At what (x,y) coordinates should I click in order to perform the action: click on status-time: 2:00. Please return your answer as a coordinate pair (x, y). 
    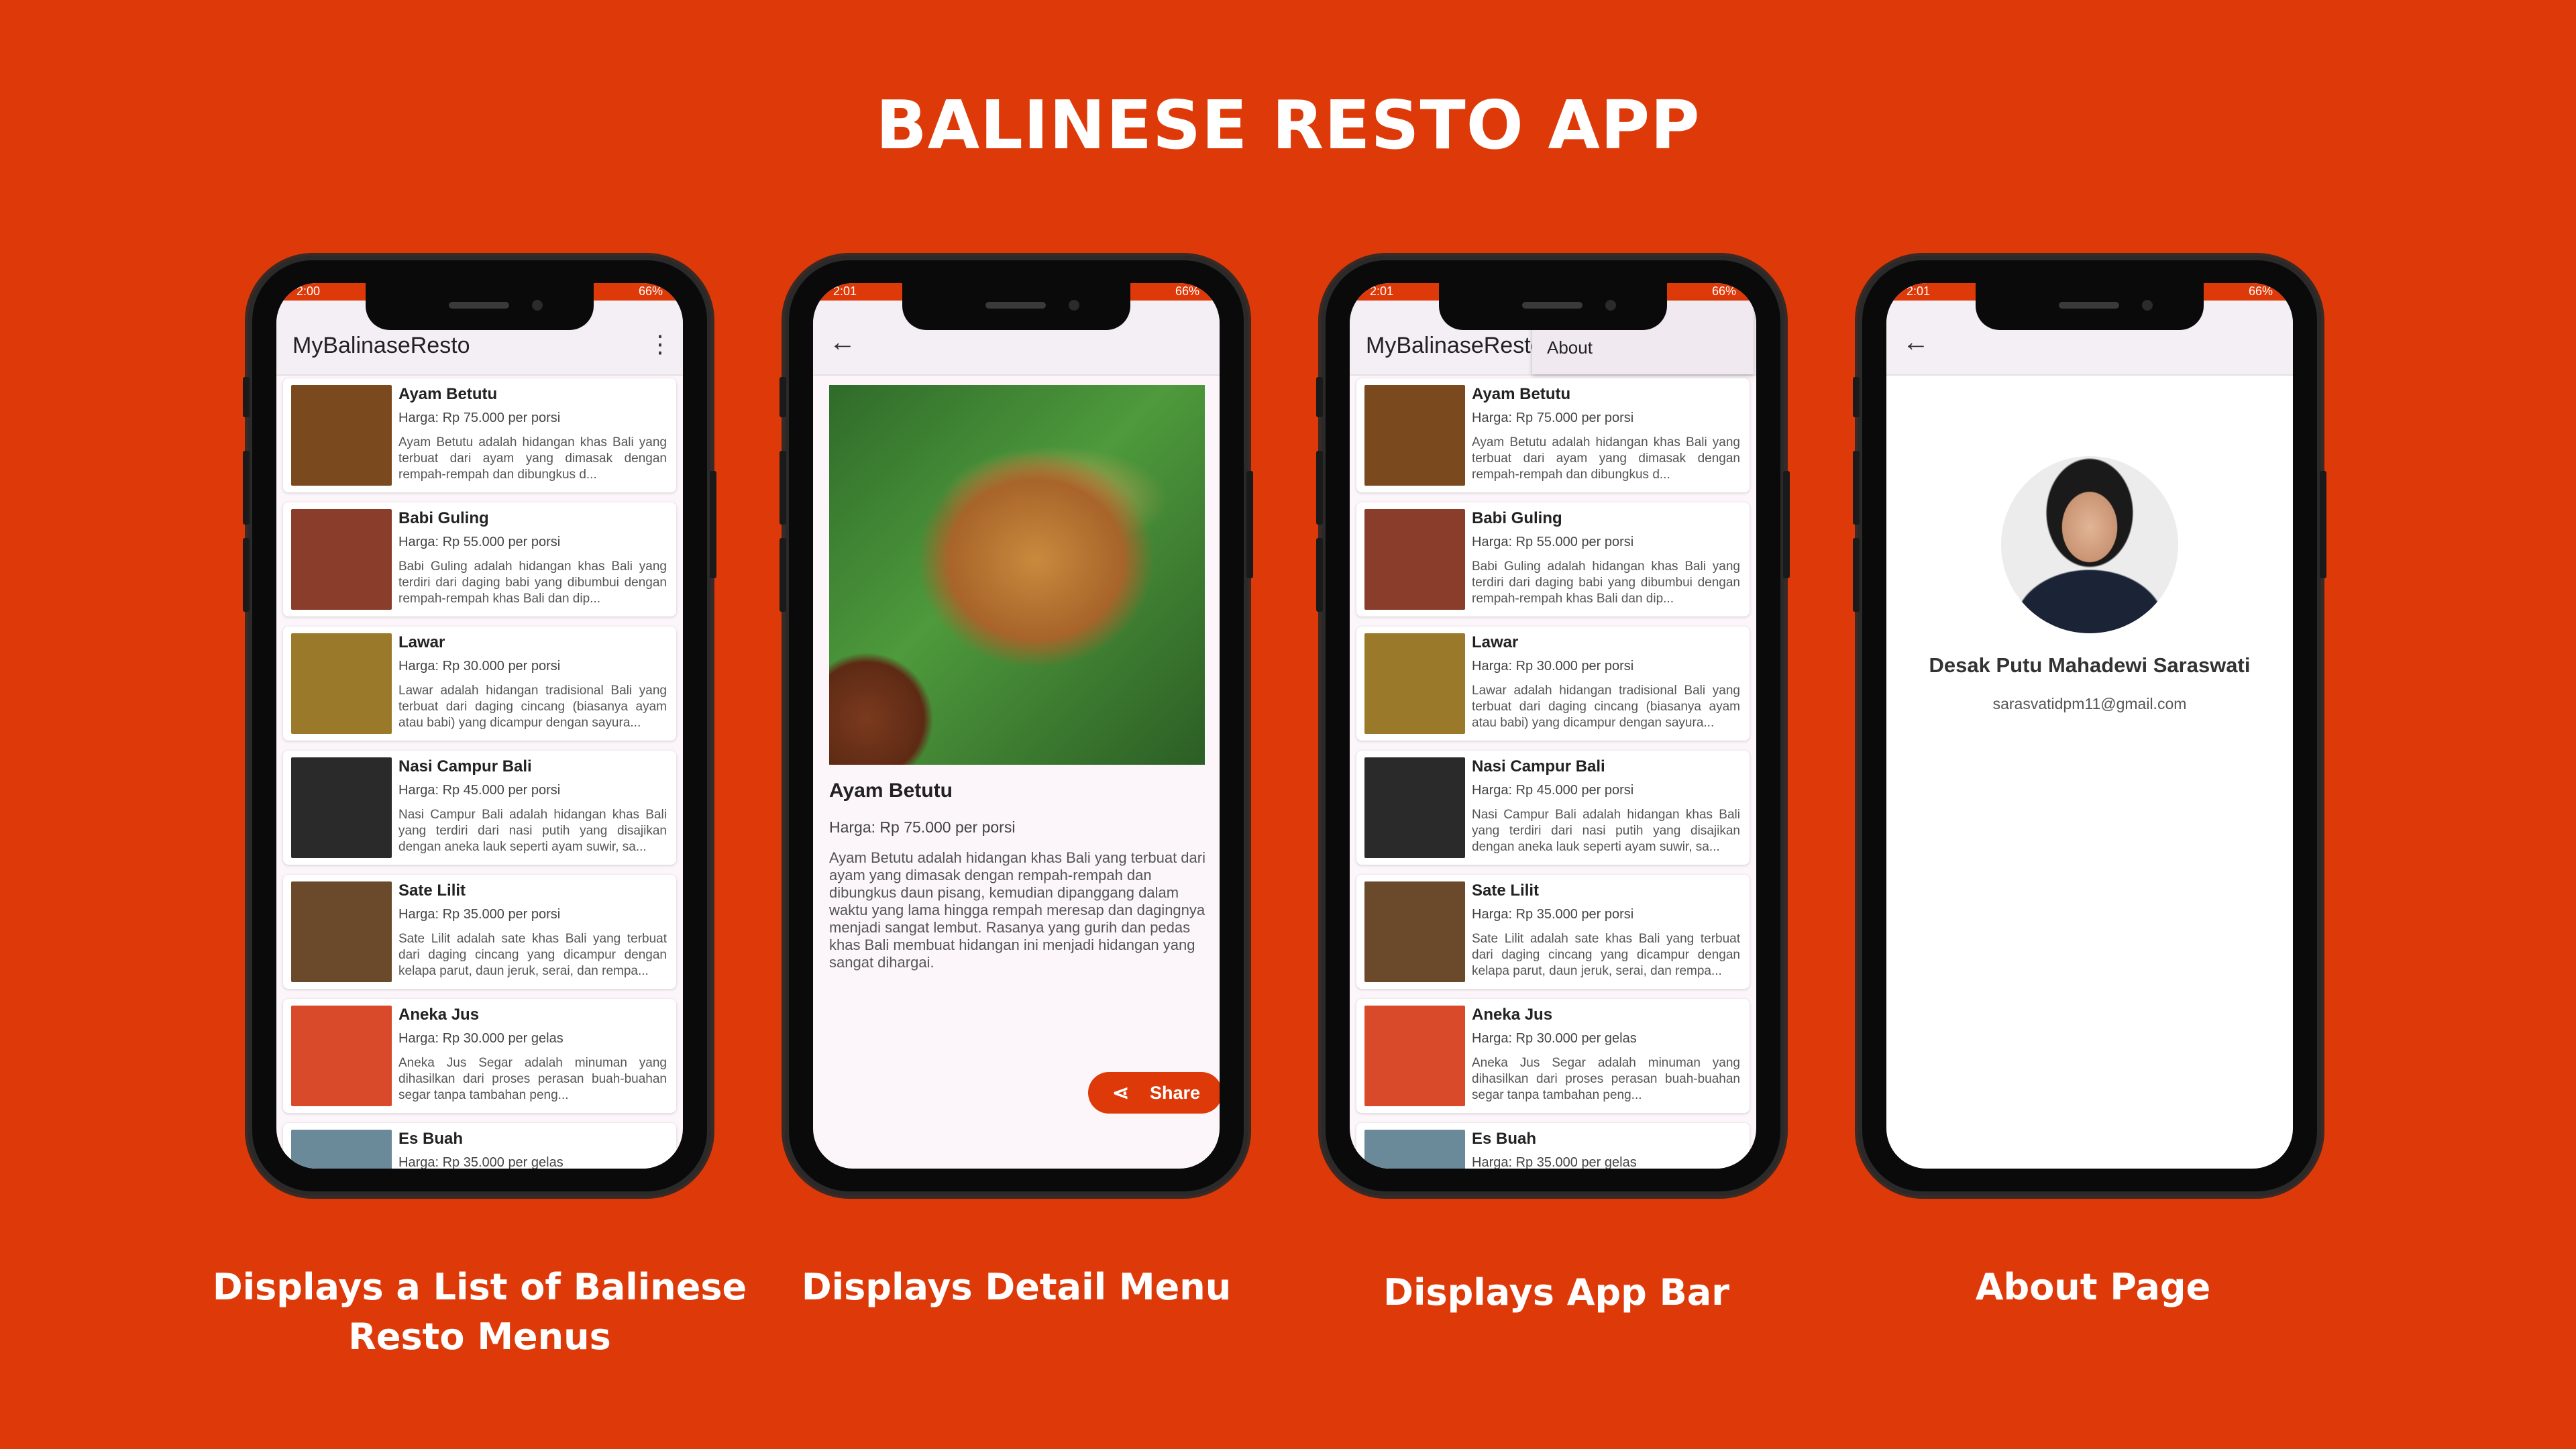
    Looking at the image, I should click on (309, 291).